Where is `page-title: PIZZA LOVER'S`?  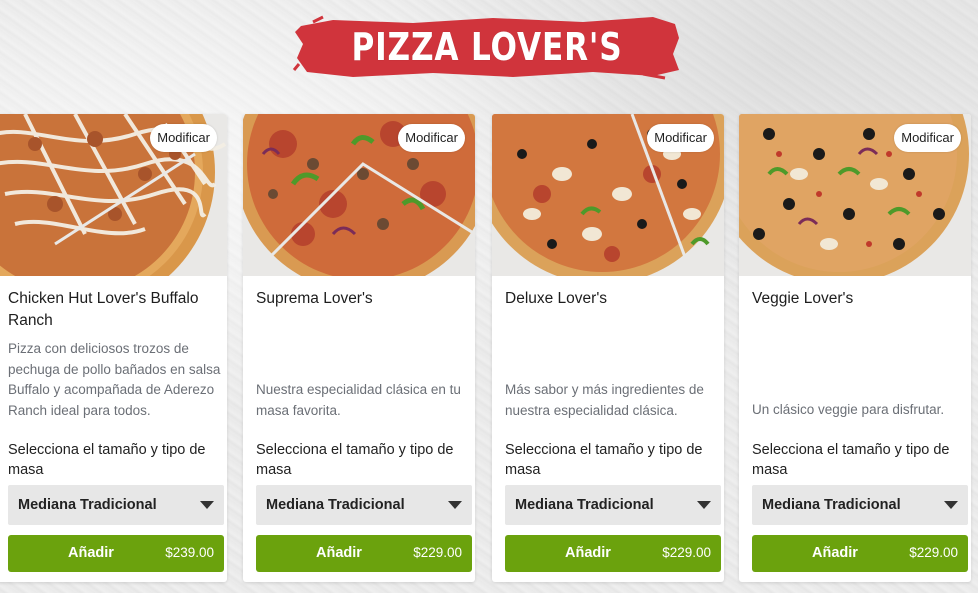 page-title: PIZZA LOVER'S is located at coordinates (487, 47).